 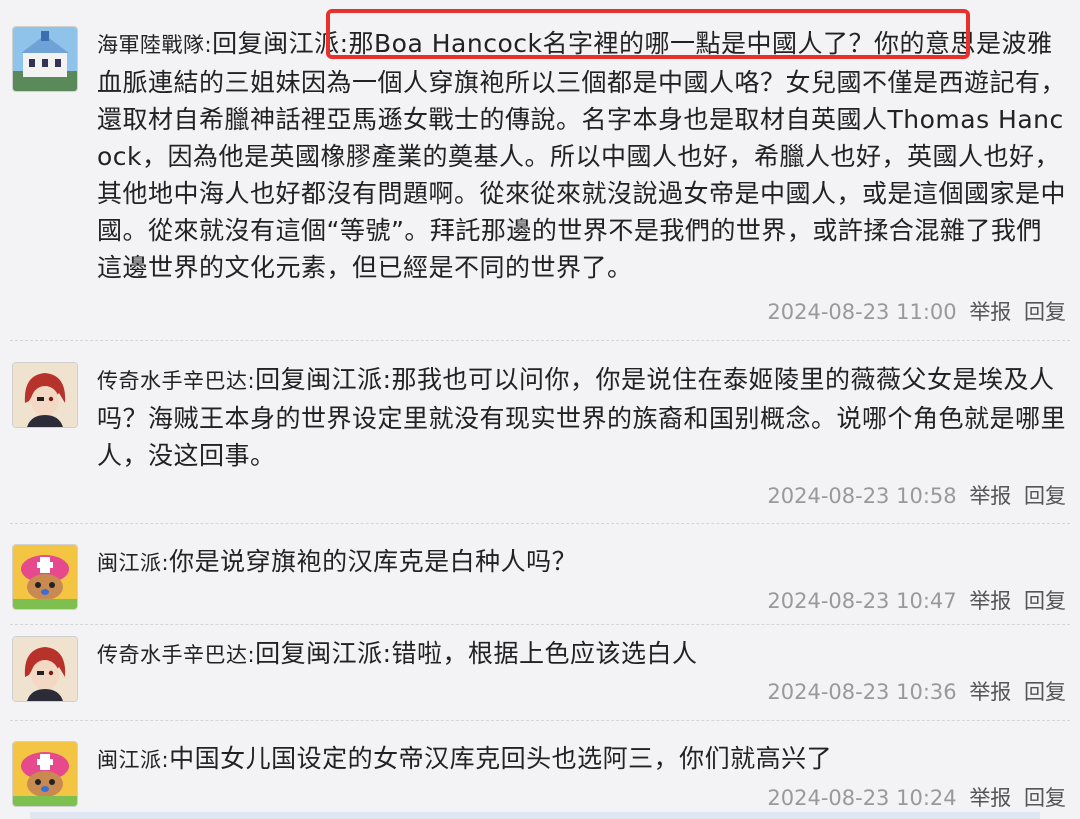 I want to click on comment-text: 传奇水手辛巴达:回复闽江派:错啦，根据上色应该选白人, so click(x=397, y=653).